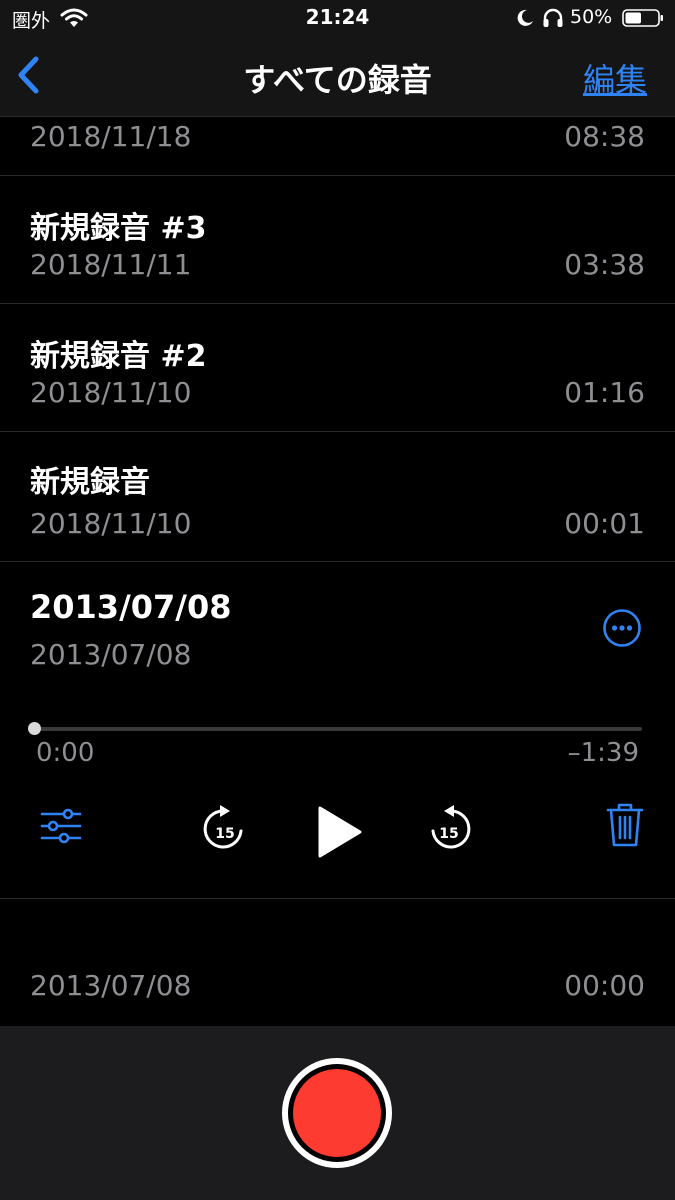 This screenshot has width=675, height=1200. I want to click on skip-forward-seconds: 15, so click(448, 834).